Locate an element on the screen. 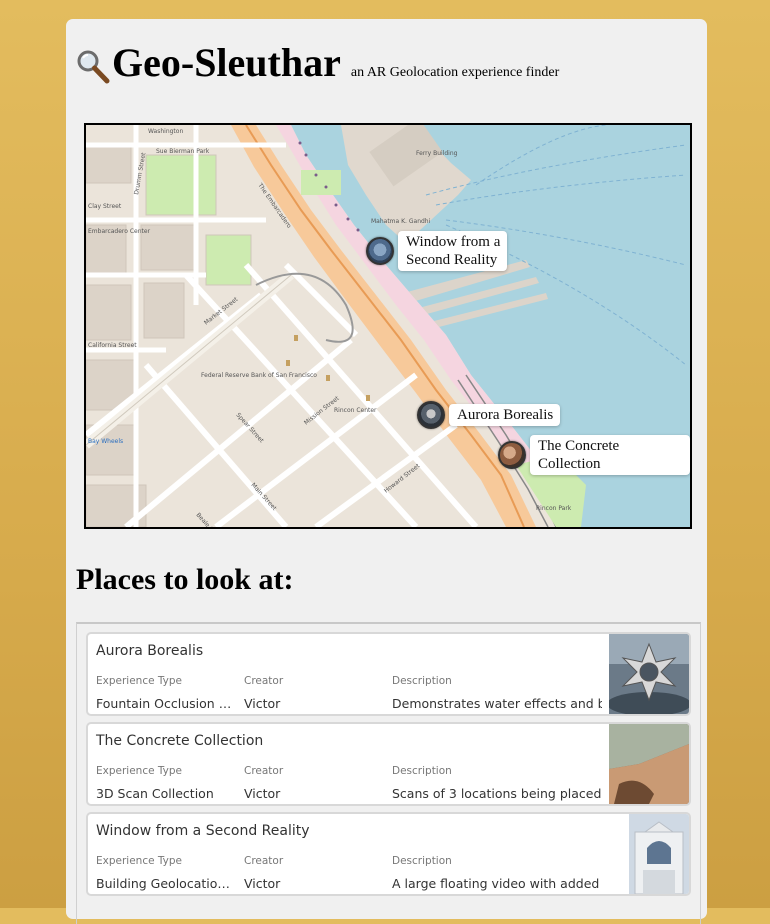 The height and width of the screenshot is (924, 770). pin-label-concrete: The Concrete Collection is located at coordinates (610, 455).